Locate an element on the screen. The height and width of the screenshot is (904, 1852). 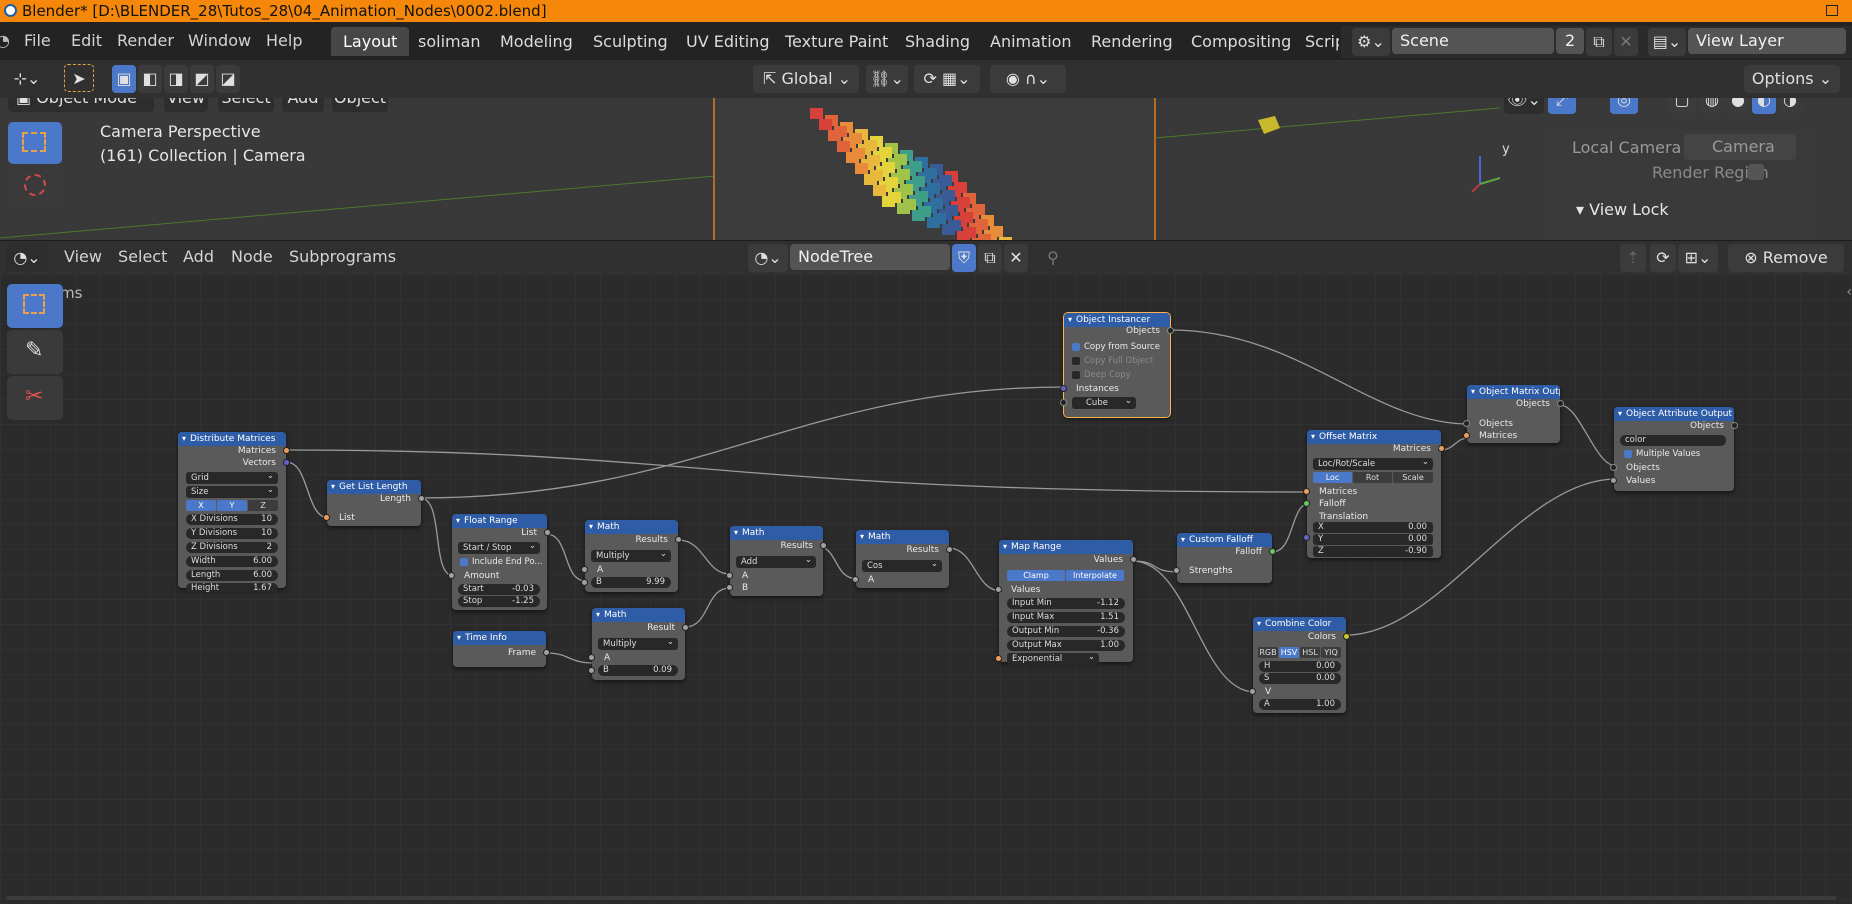
translation-z-field: Z -0.90 is located at coordinates (1373, 551).